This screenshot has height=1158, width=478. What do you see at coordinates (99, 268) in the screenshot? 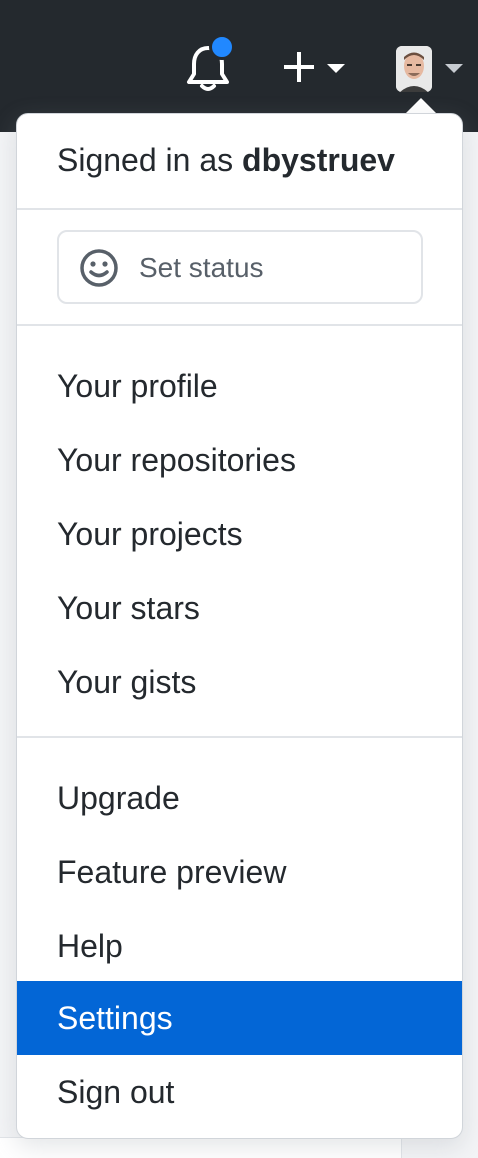
I see `smiley-icon` at bounding box center [99, 268].